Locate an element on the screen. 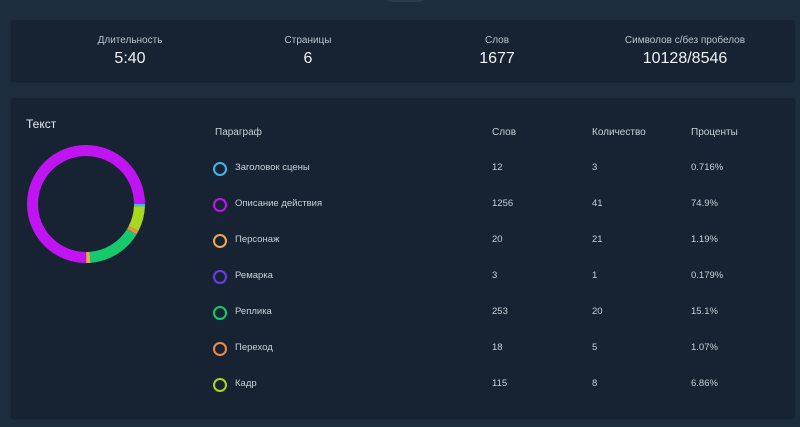 This screenshot has width=800, height=427. section-title: Текст is located at coordinates (41, 124).